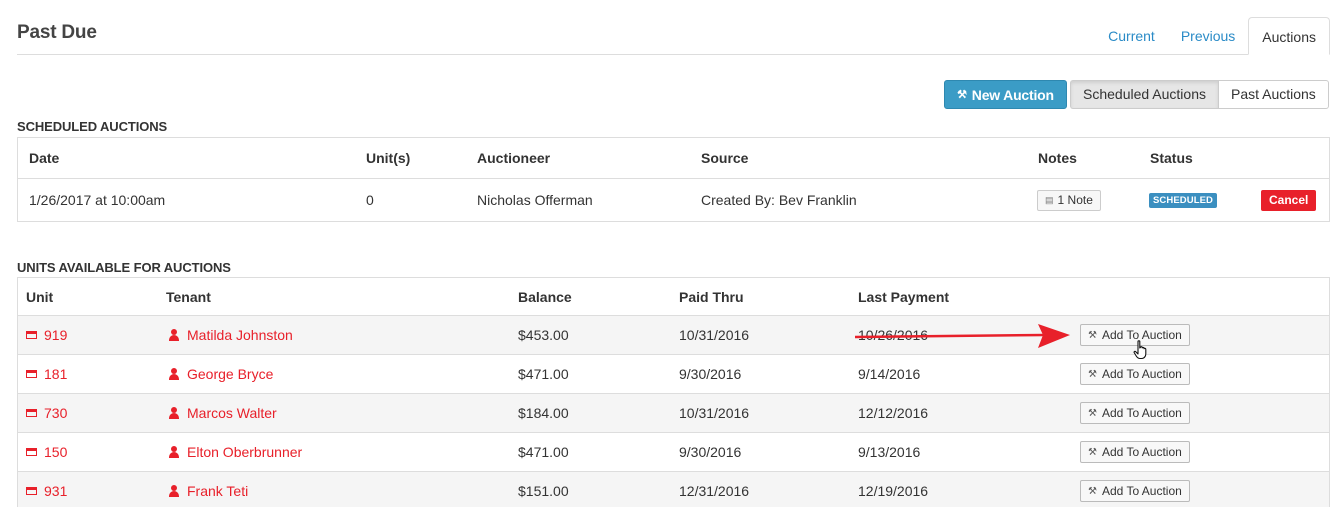 This screenshot has height=507, width=1338. I want to click on tenant-link: Matilda Johnston, so click(230, 335).